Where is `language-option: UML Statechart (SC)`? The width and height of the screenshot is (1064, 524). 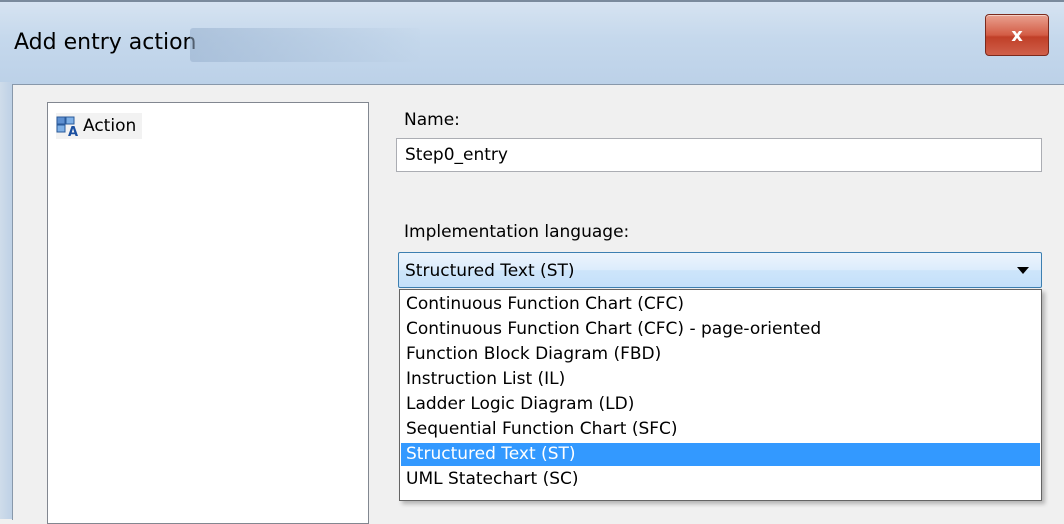 language-option: UML Statechart (SC) is located at coordinates (720, 479).